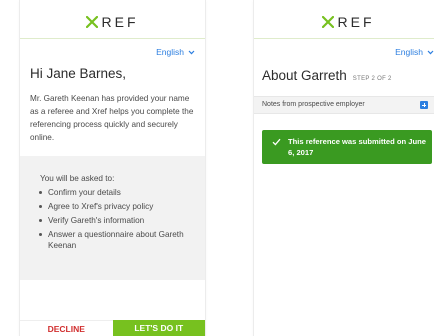  Describe the element at coordinates (66, 328) in the screenshot. I see `decline-button: DECLINE` at that location.